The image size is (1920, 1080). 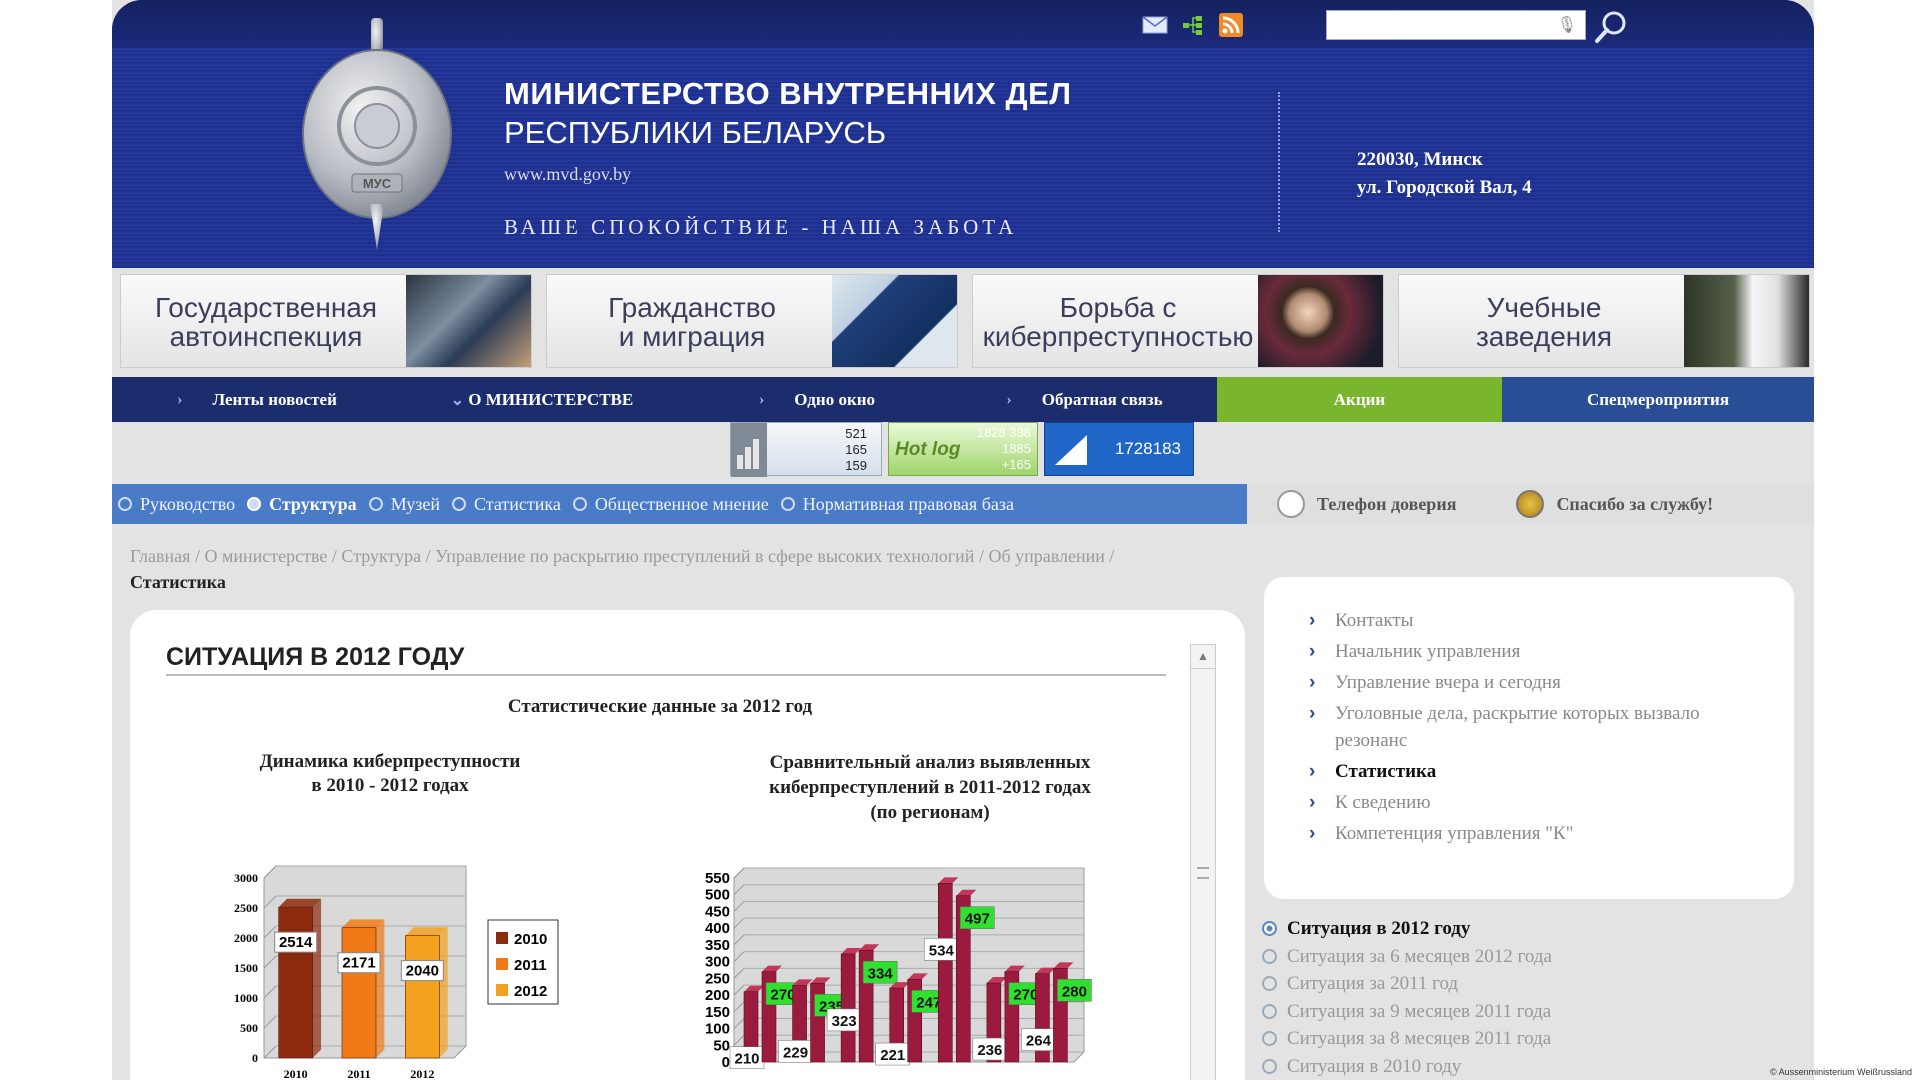 I want to click on subnav-statistics: Статистика, so click(x=506, y=504).